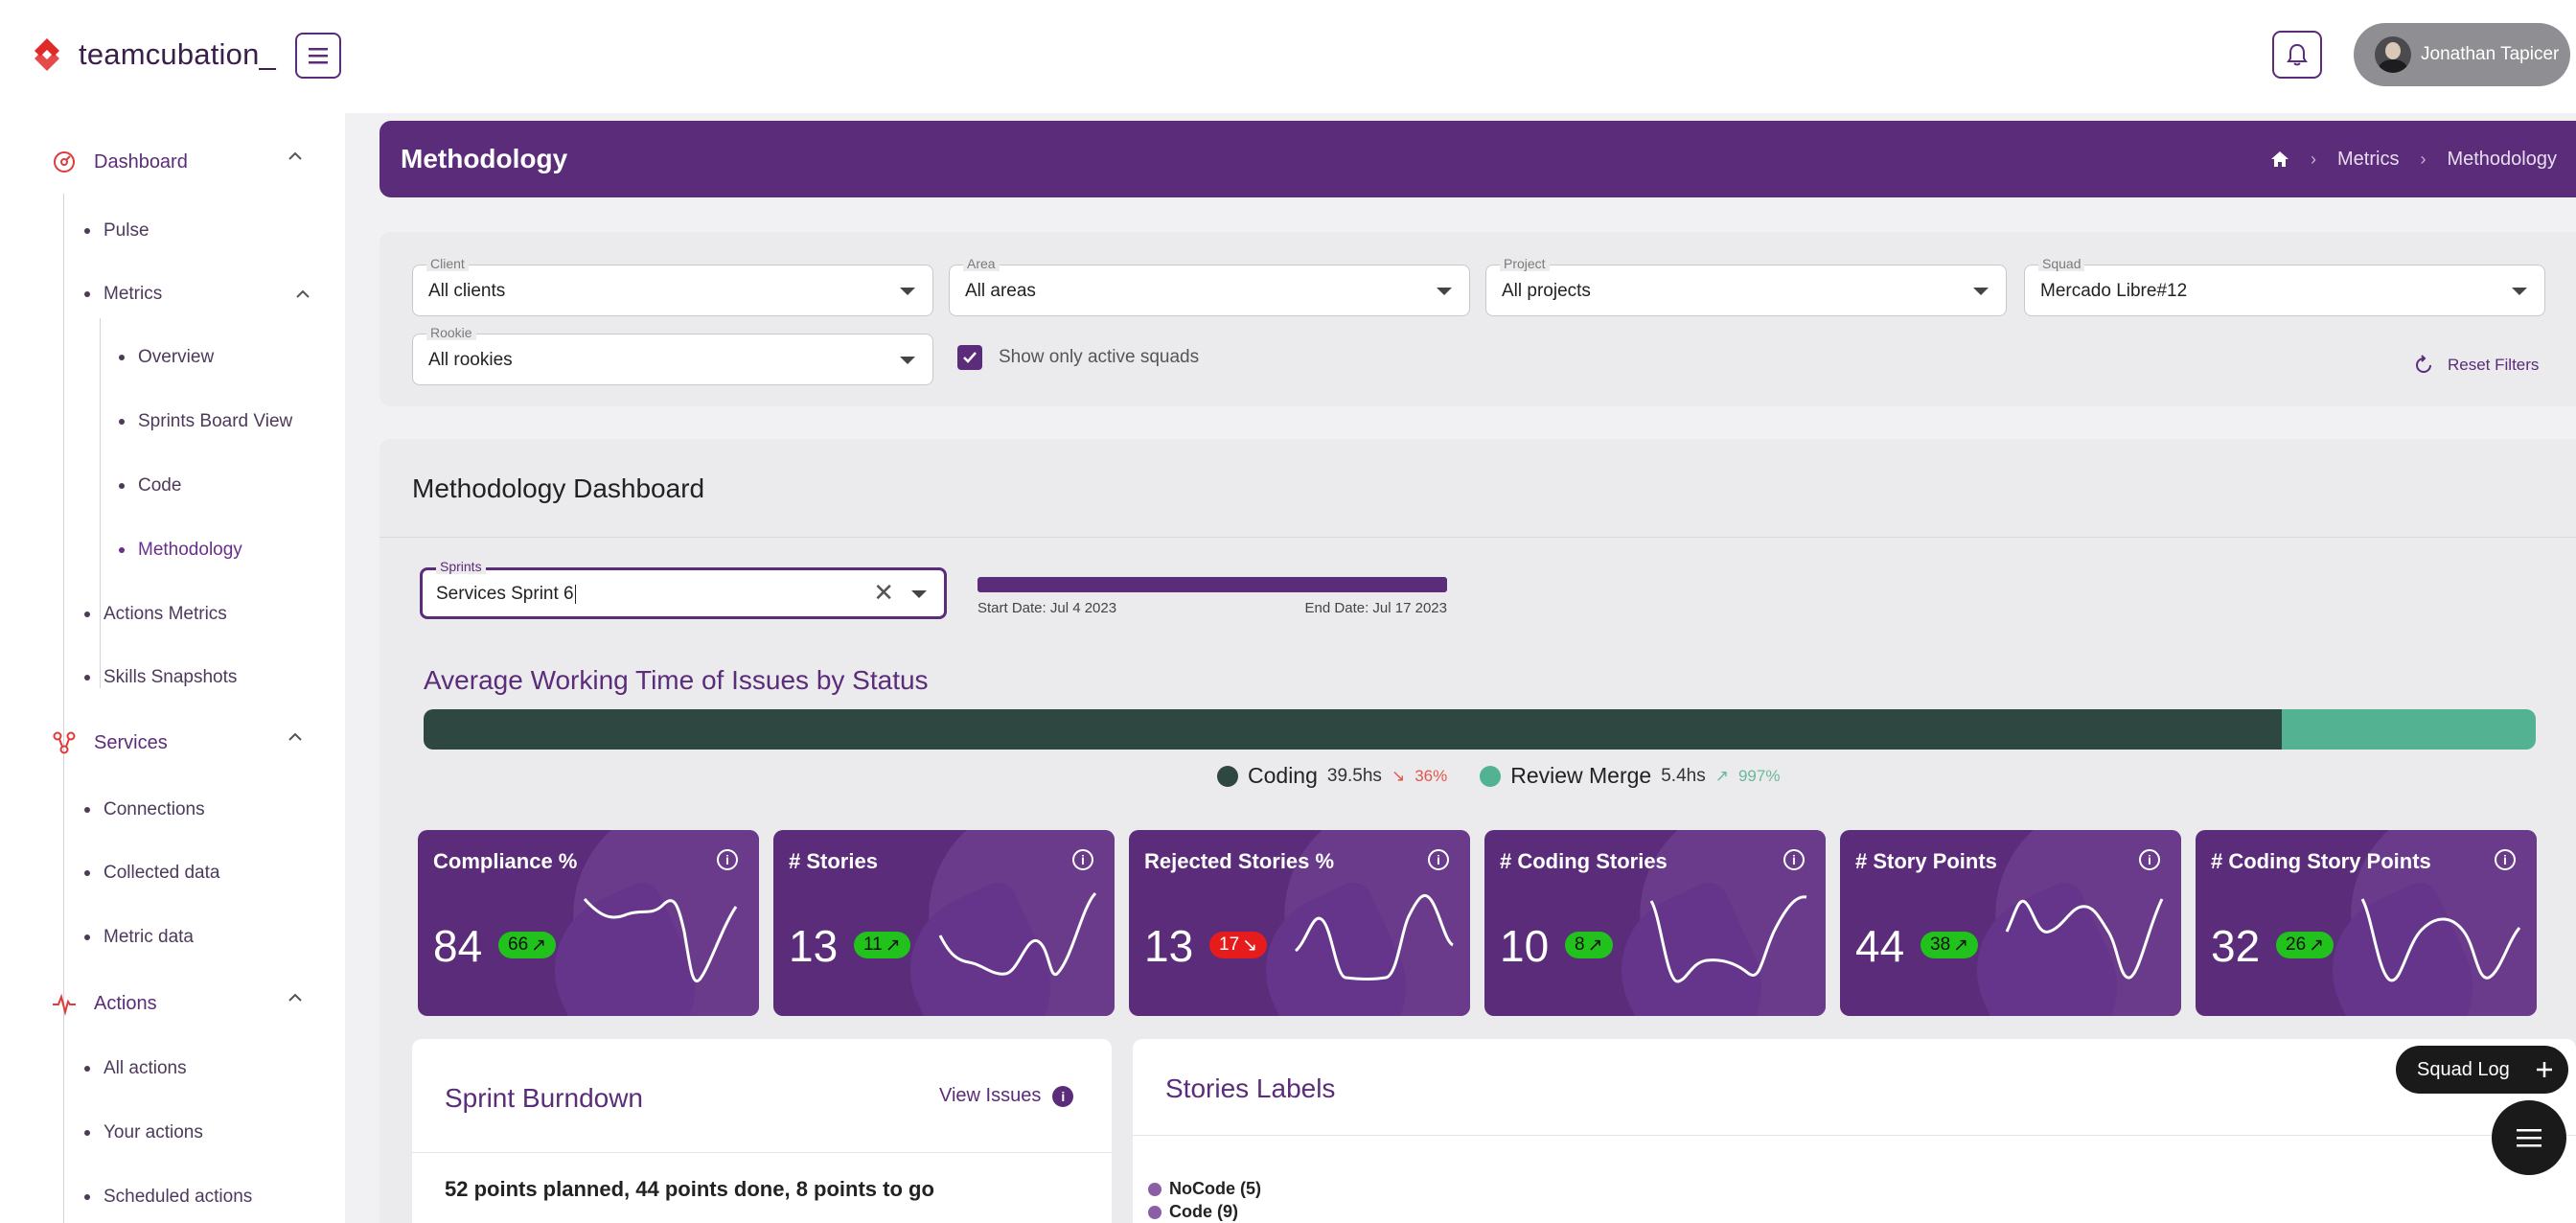 This screenshot has height=1223, width=2576. I want to click on client-select: Client All clients, so click(672, 286).